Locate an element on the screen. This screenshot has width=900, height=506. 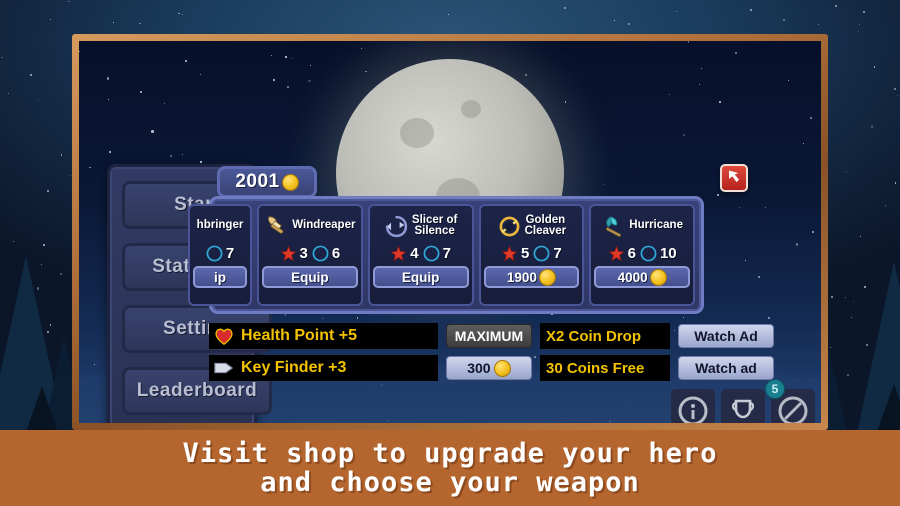
weapon-speed: 10 is located at coordinates (668, 253).